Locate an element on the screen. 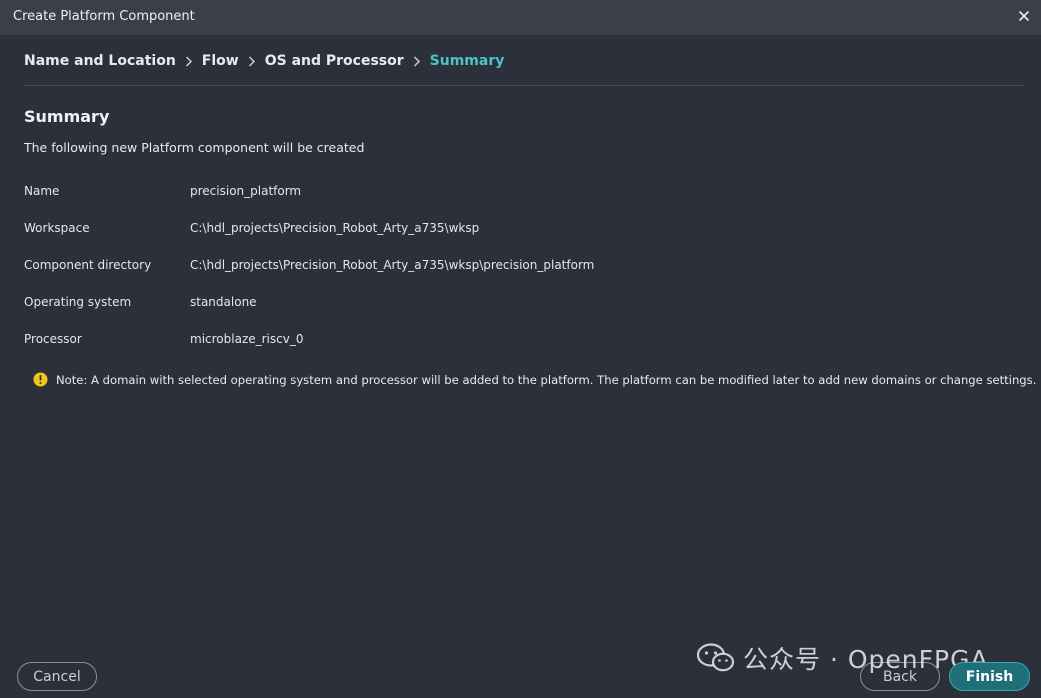  row-label: Workspace is located at coordinates (57, 228).